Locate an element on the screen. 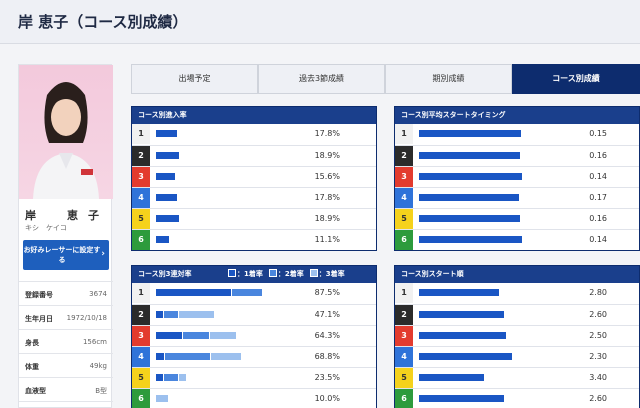 The height and width of the screenshot is (408, 640). page-title: 岸 恵子（コース別成績） is located at coordinates (103, 22).